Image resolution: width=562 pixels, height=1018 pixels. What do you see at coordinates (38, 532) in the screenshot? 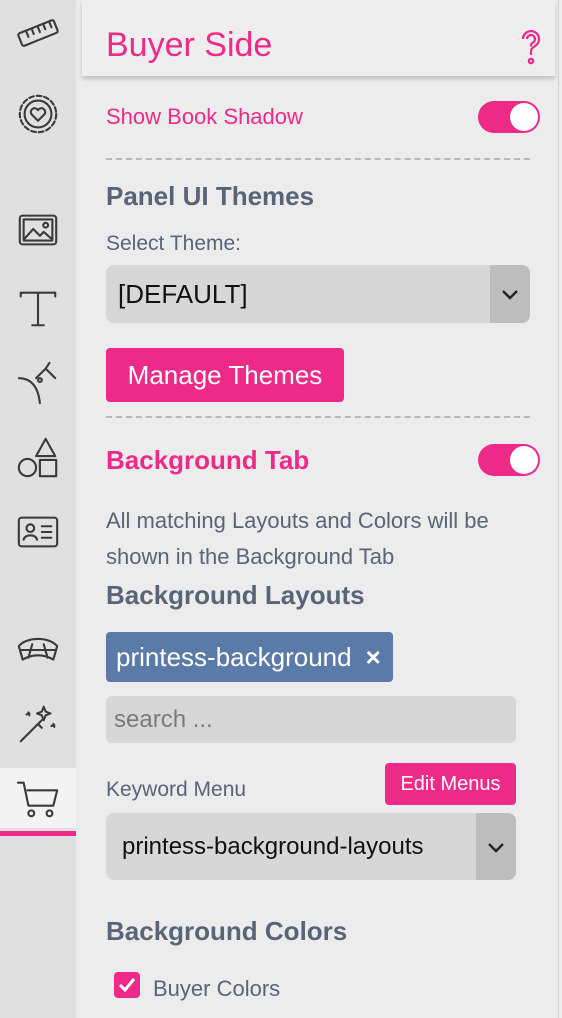
I see `id-card-icon` at bounding box center [38, 532].